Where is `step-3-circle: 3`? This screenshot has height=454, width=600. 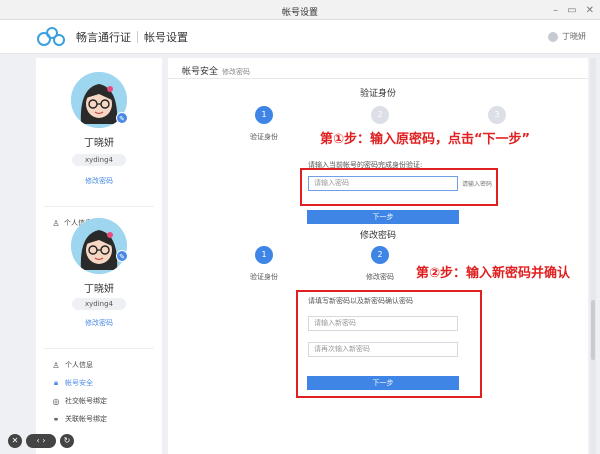 step-3-circle: 3 is located at coordinates (497, 115).